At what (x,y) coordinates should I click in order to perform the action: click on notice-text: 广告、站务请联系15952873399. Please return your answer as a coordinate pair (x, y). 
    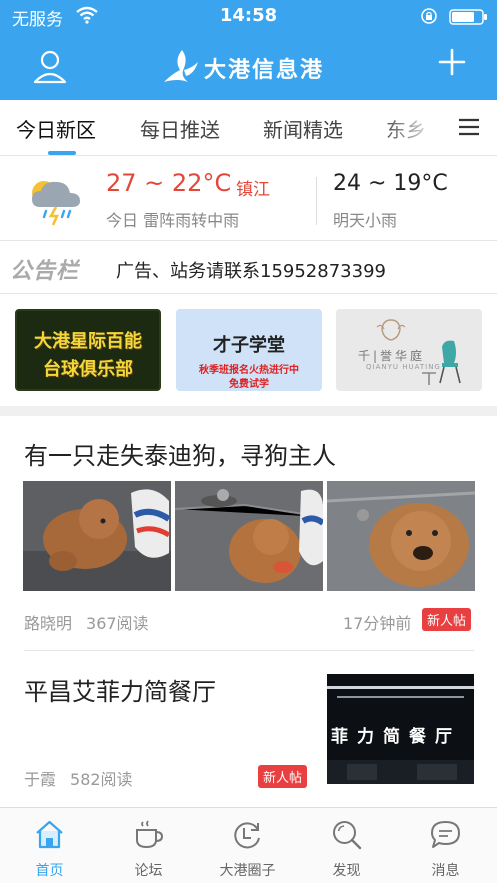
    Looking at the image, I should click on (251, 271).